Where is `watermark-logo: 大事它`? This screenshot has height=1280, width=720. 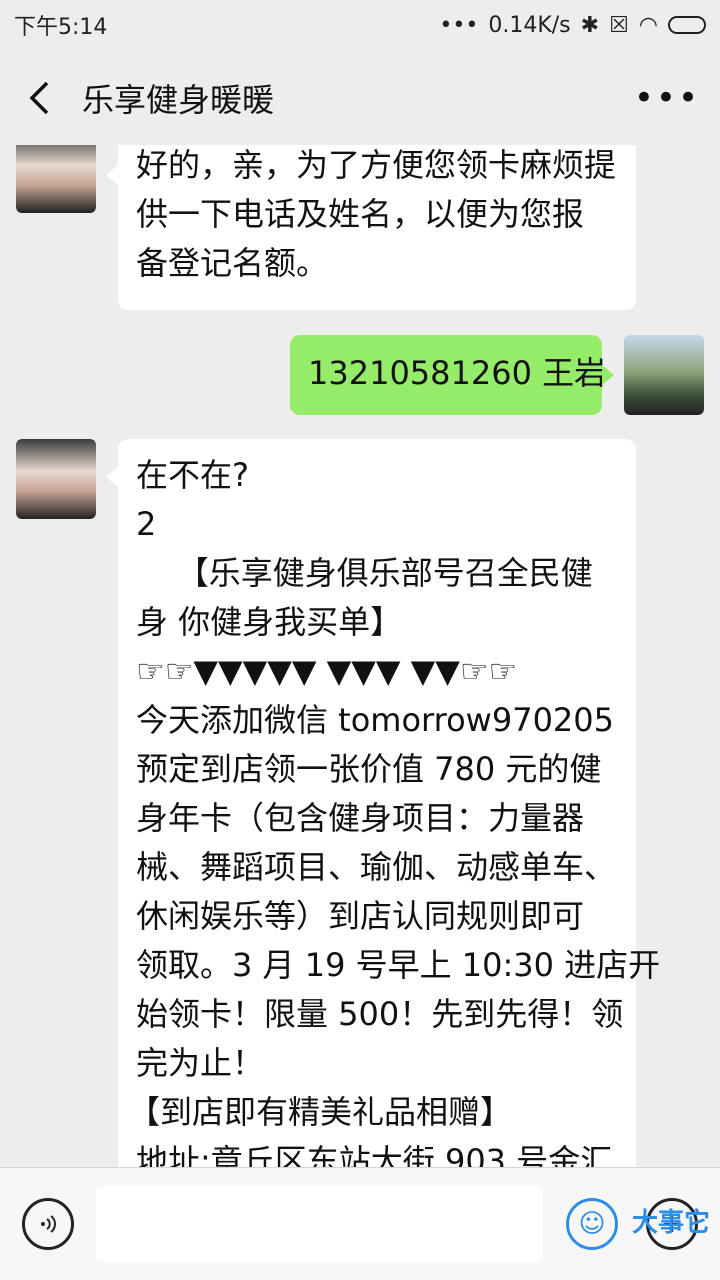 watermark-logo: 大事它 is located at coordinates (671, 1223).